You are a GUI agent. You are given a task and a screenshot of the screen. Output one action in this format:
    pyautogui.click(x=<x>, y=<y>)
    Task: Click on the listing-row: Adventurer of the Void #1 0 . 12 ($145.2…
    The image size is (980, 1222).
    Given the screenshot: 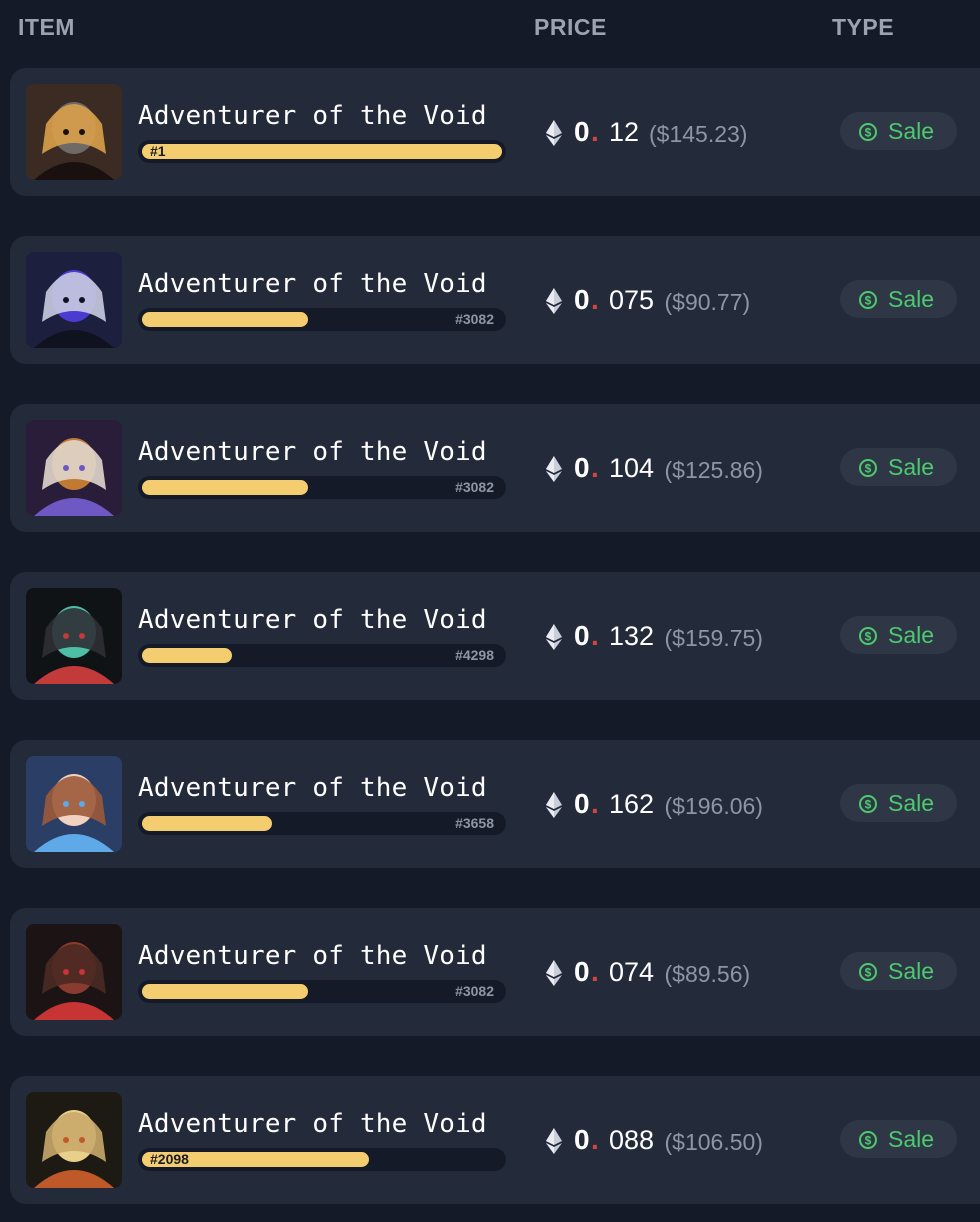 What is the action you would take?
    pyautogui.click(x=495, y=132)
    